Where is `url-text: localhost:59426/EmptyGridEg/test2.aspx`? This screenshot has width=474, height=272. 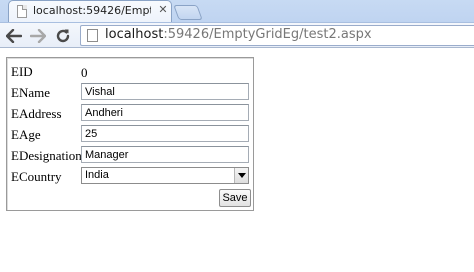 url-text: localhost:59426/EmptyGridEg/test2.aspx is located at coordinates (238, 34).